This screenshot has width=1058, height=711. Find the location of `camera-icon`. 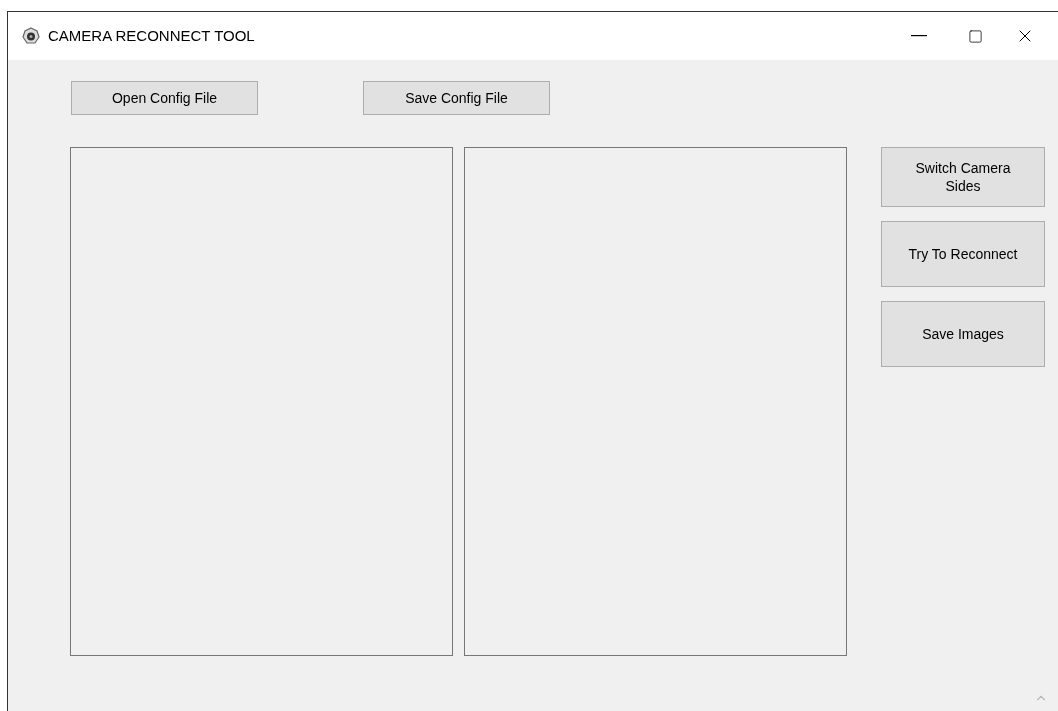

camera-icon is located at coordinates (31, 36).